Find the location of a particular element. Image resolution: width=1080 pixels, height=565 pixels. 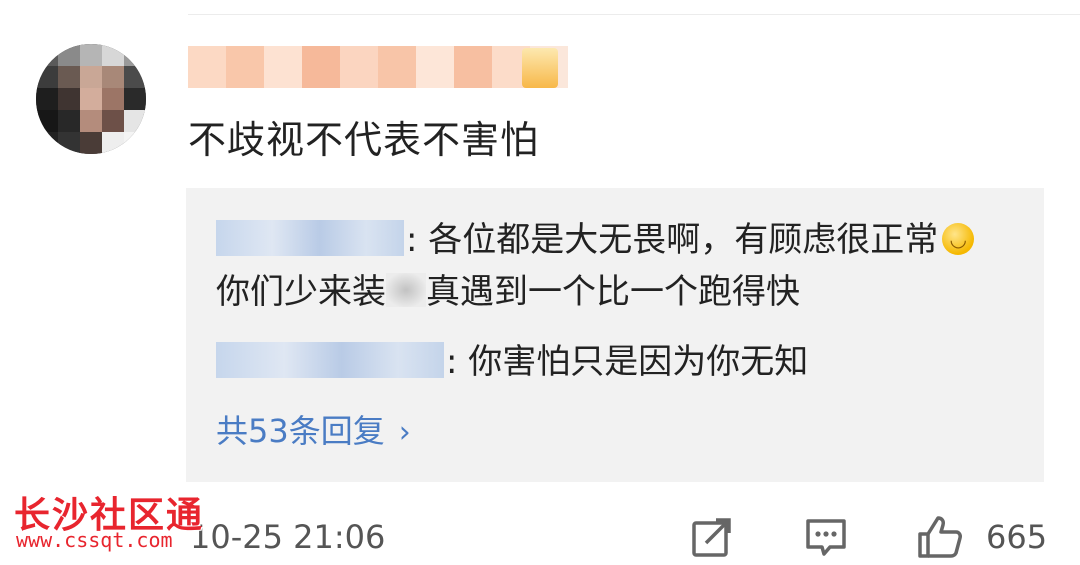

grinning-emoji-icon: ◡ is located at coordinates (958, 238).